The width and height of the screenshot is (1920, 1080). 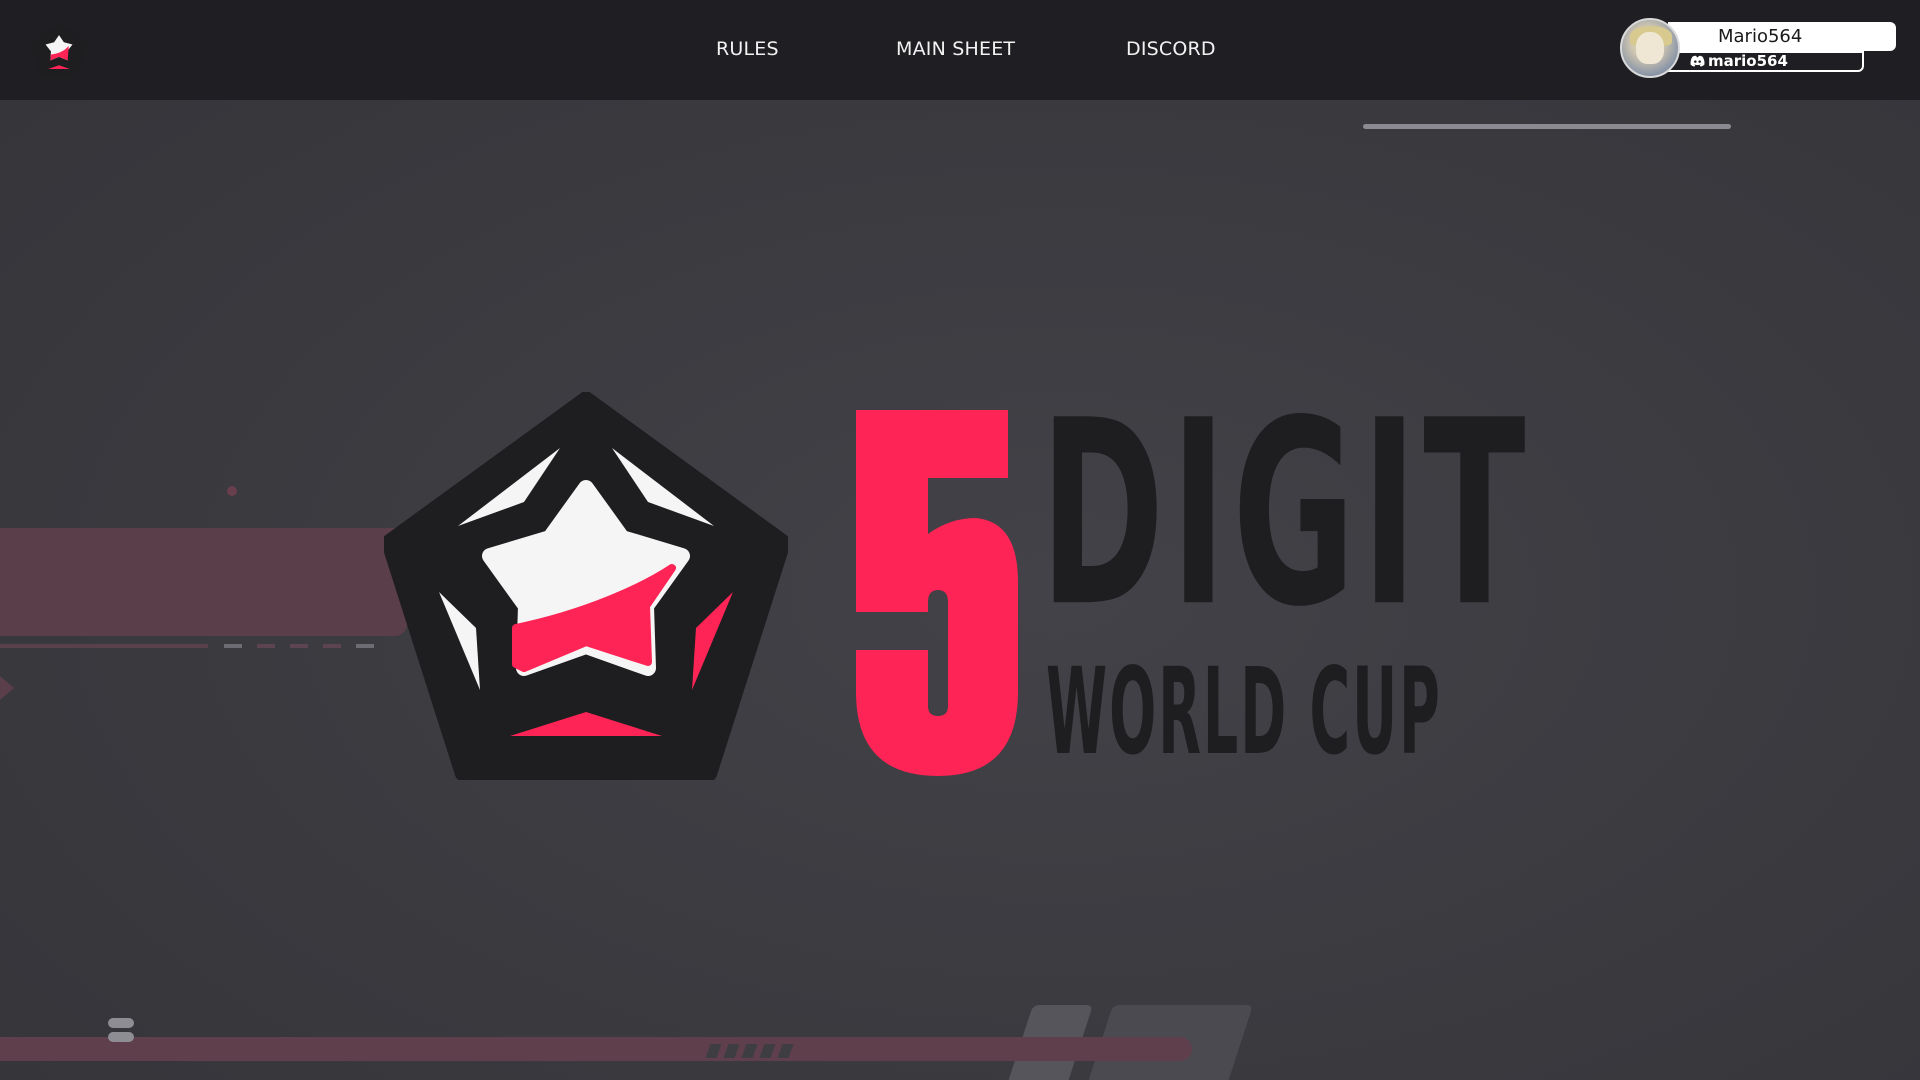 I want to click on decorative-dot, so click(x=232, y=491).